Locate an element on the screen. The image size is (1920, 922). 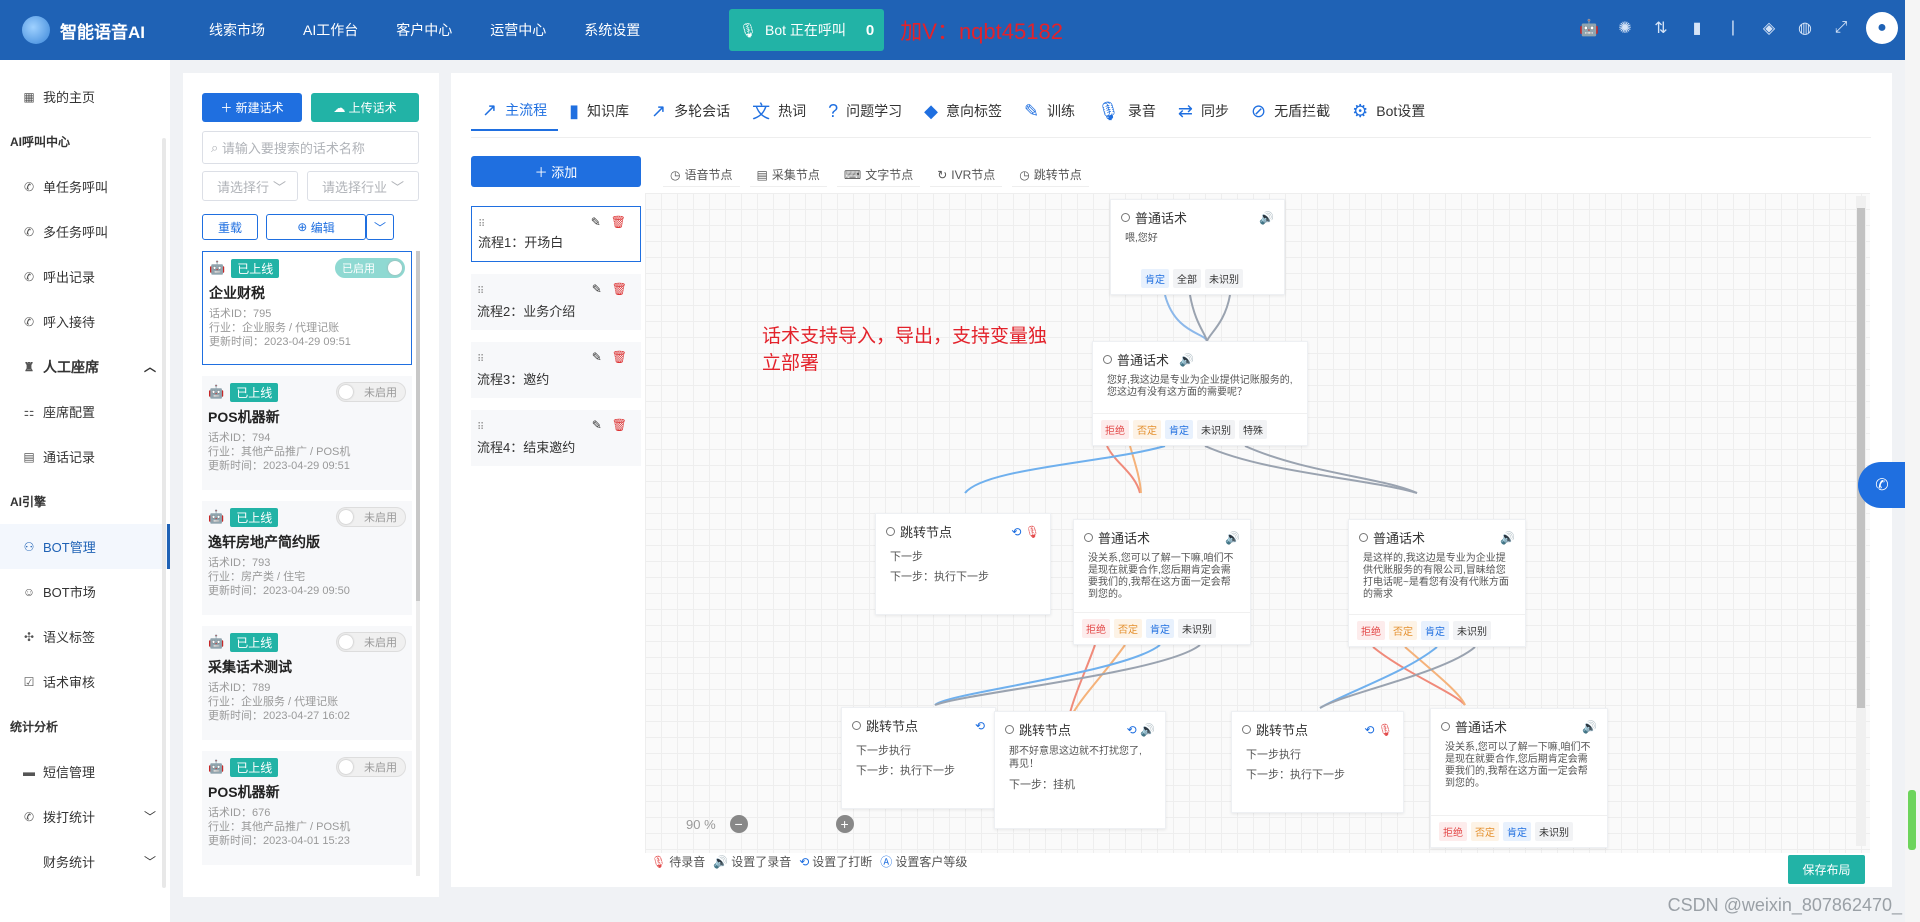
ivr-node-tool: ↻ IVR节点 is located at coordinates (966, 175).